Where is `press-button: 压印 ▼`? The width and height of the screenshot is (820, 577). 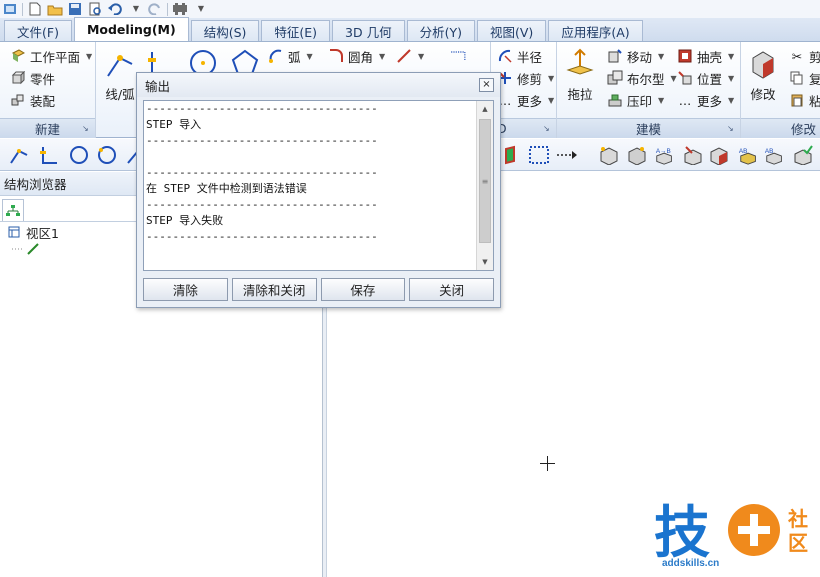
press-button: 压印 ▼ is located at coordinates (635, 100).